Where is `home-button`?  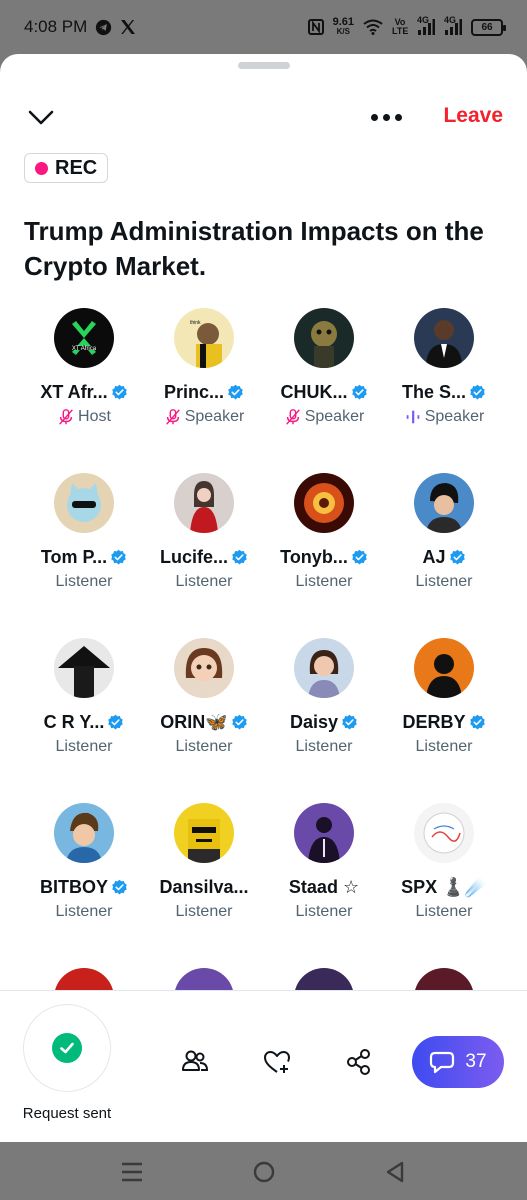
home-button is located at coordinates (264, 1172).